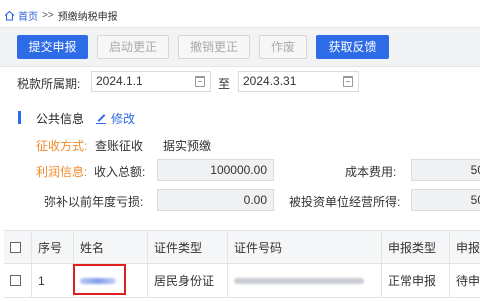 The width and height of the screenshot is (480, 301). Describe the element at coordinates (9, 15) in the screenshot. I see `home-icon` at that location.